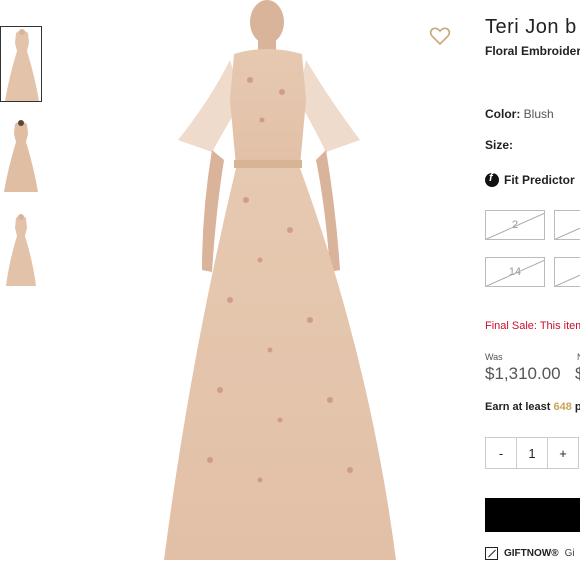 The height and width of the screenshot is (580, 580). What do you see at coordinates (532, 515) in the screenshot?
I see `add-to-bag-button` at bounding box center [532, 515].